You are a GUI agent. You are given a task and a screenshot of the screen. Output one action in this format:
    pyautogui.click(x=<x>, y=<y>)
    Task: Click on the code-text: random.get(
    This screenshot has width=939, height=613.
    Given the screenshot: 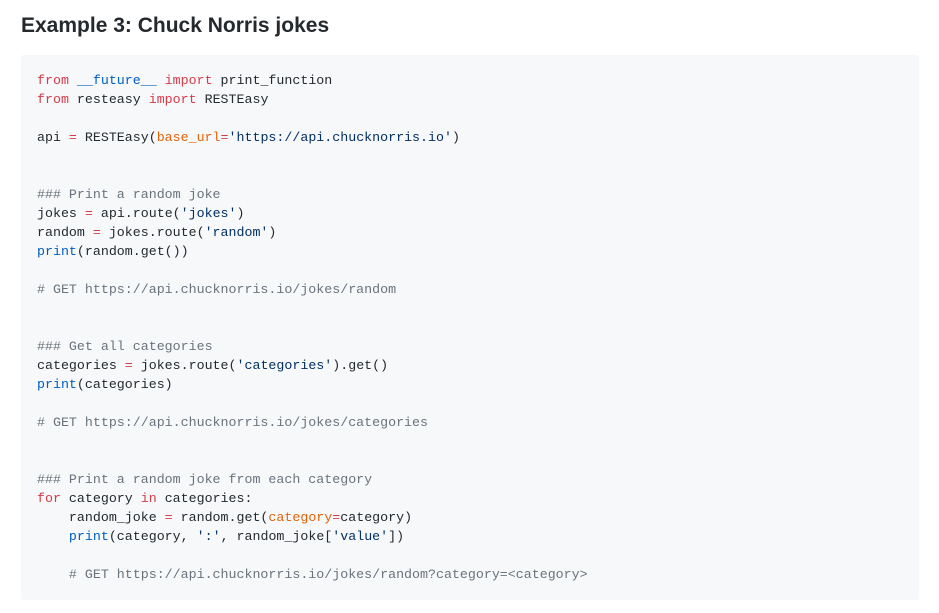 What is the action you would take?
    pyautogui.click(x=220, y=517)
    